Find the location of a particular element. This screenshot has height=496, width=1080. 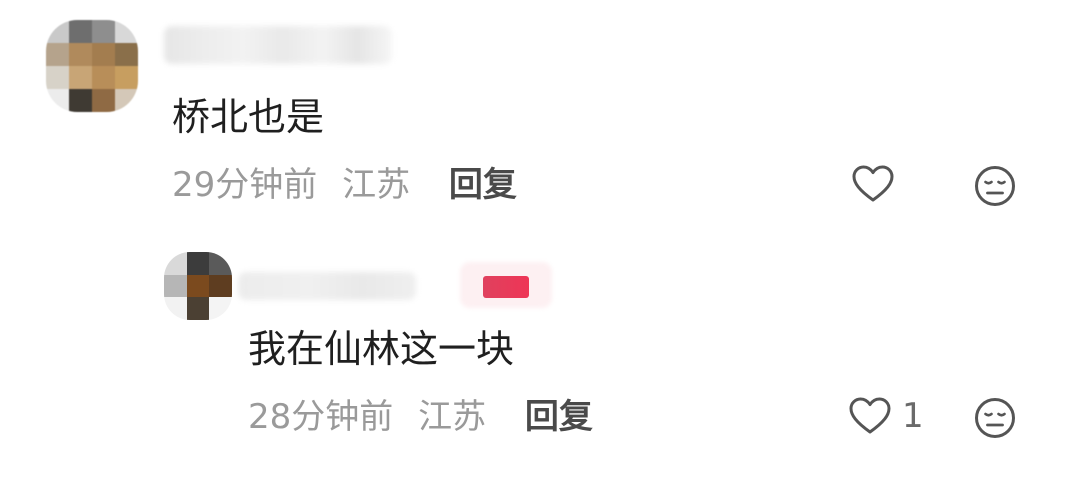

comment-meta: 28分钟前 江苏 回复 is located at coordinates (420, 417).